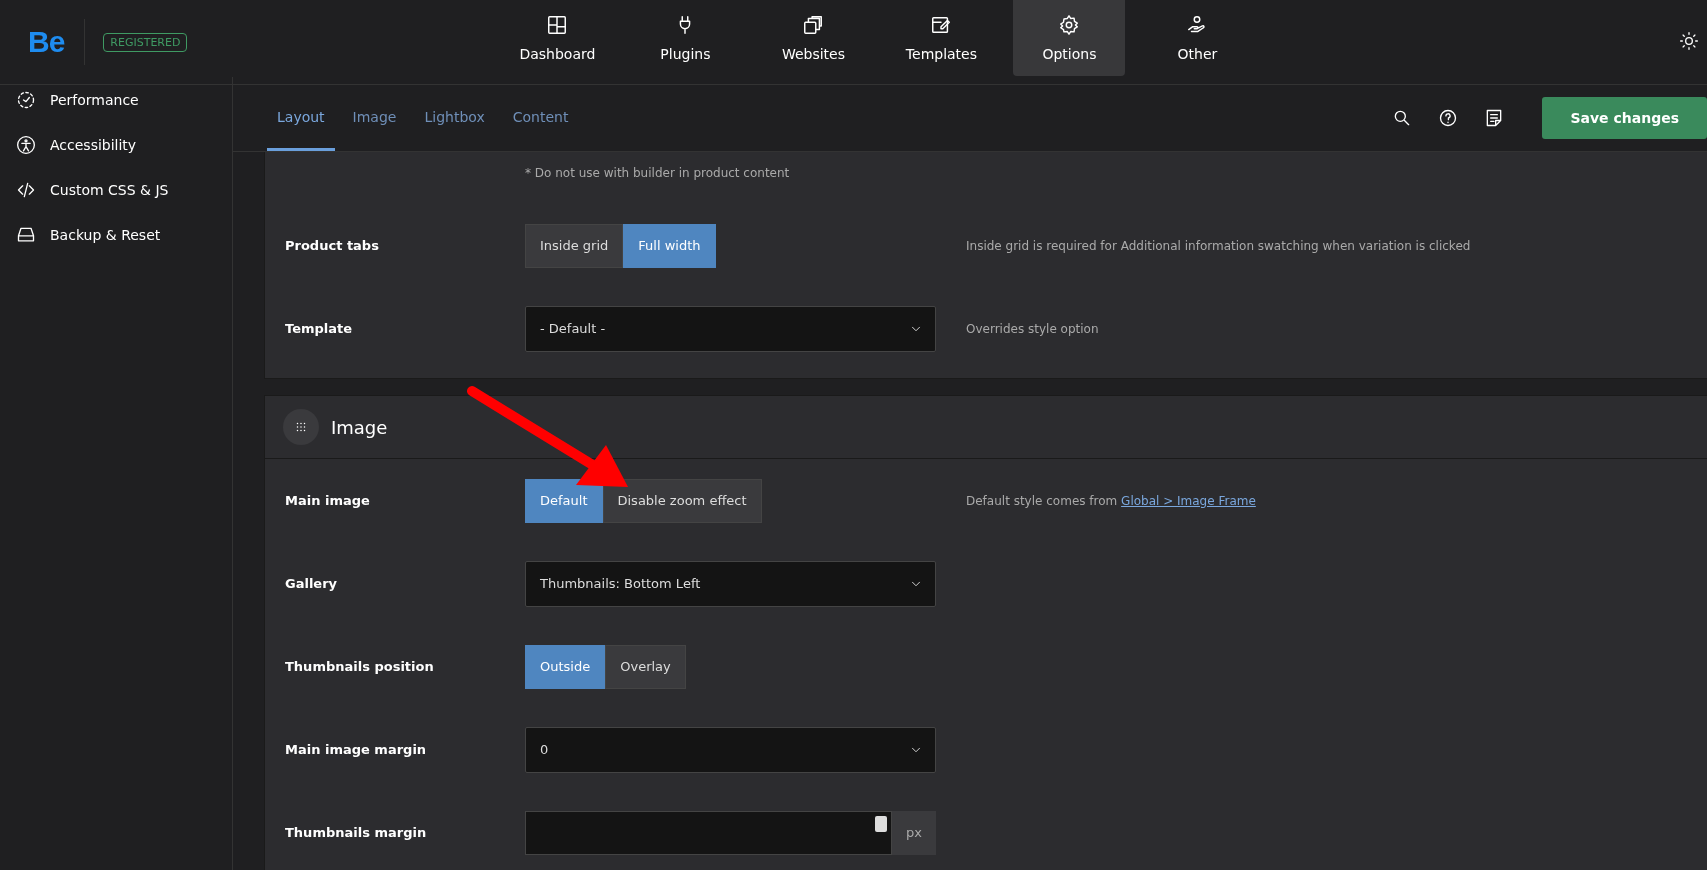  Describe the element at coordinates (301, 427) in the screenshot. I see `drag-handle-icon` at that location.